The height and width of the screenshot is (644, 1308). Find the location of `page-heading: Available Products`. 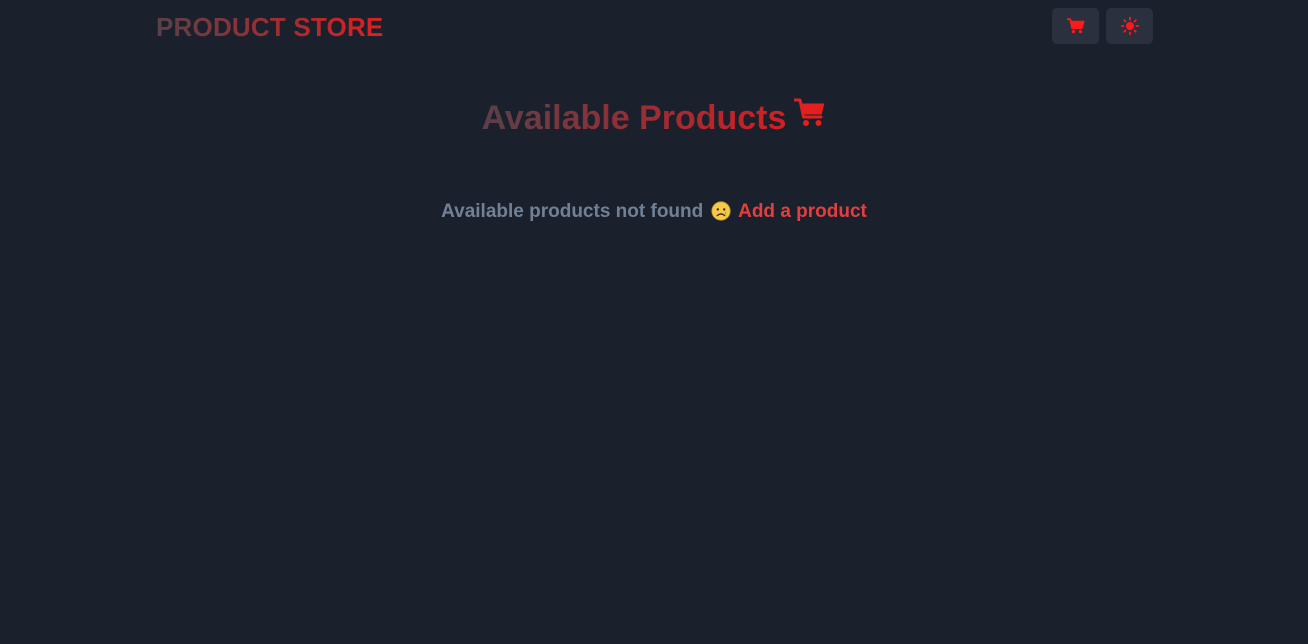

page-heading: Available Products is located at coordinates (654, 118).